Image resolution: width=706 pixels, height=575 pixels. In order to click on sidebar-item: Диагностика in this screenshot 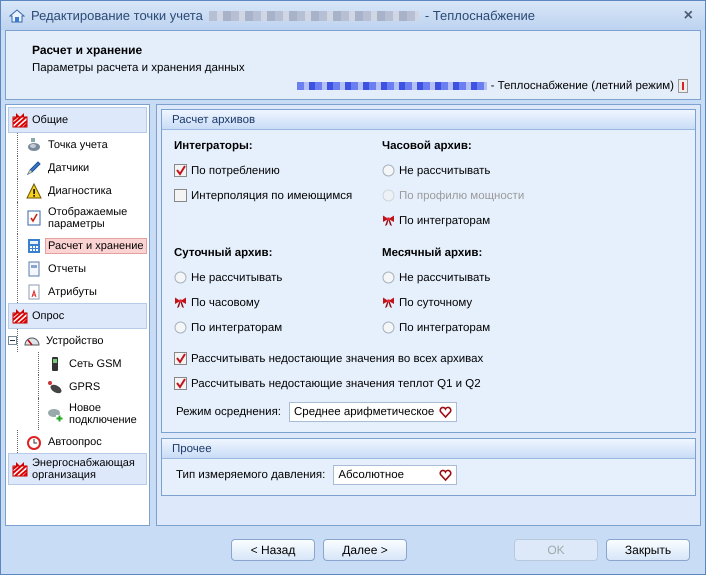, I will do `click(96, 190)`.